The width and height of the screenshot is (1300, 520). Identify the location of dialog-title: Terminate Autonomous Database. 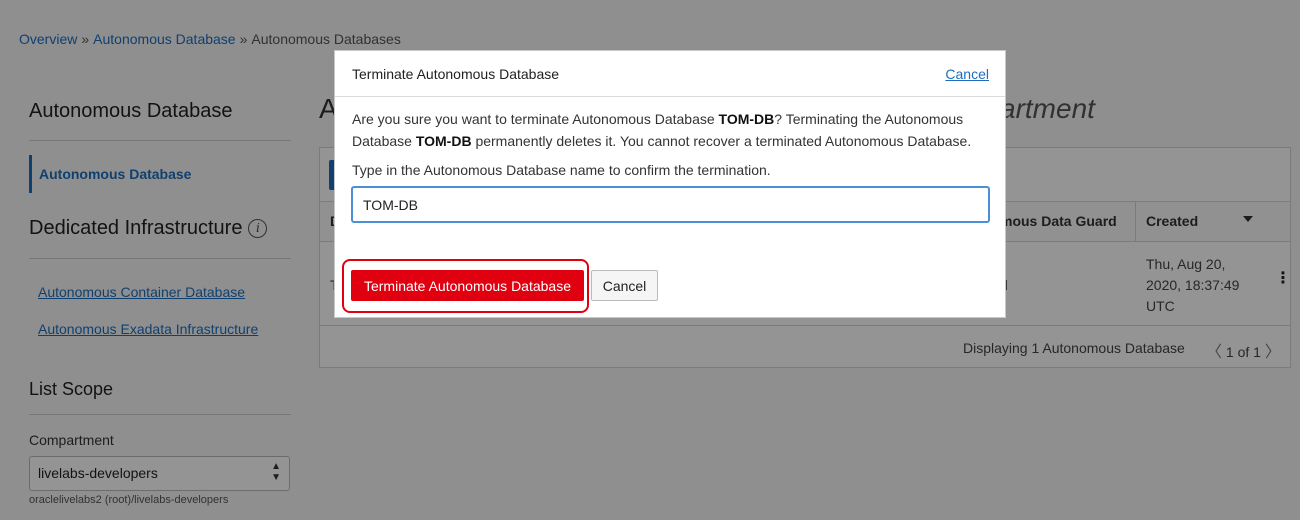
(456, 74).